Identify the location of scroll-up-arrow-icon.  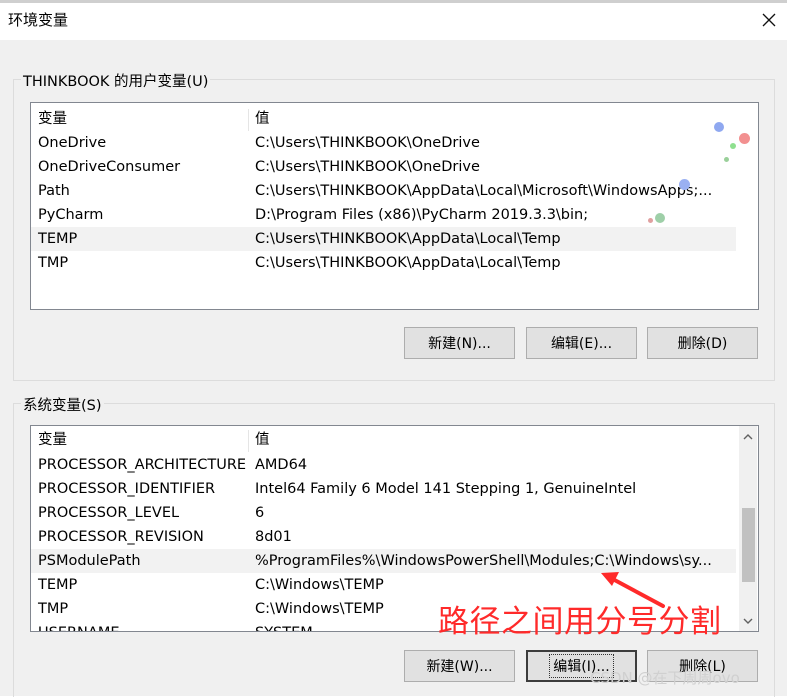
(747, 436).